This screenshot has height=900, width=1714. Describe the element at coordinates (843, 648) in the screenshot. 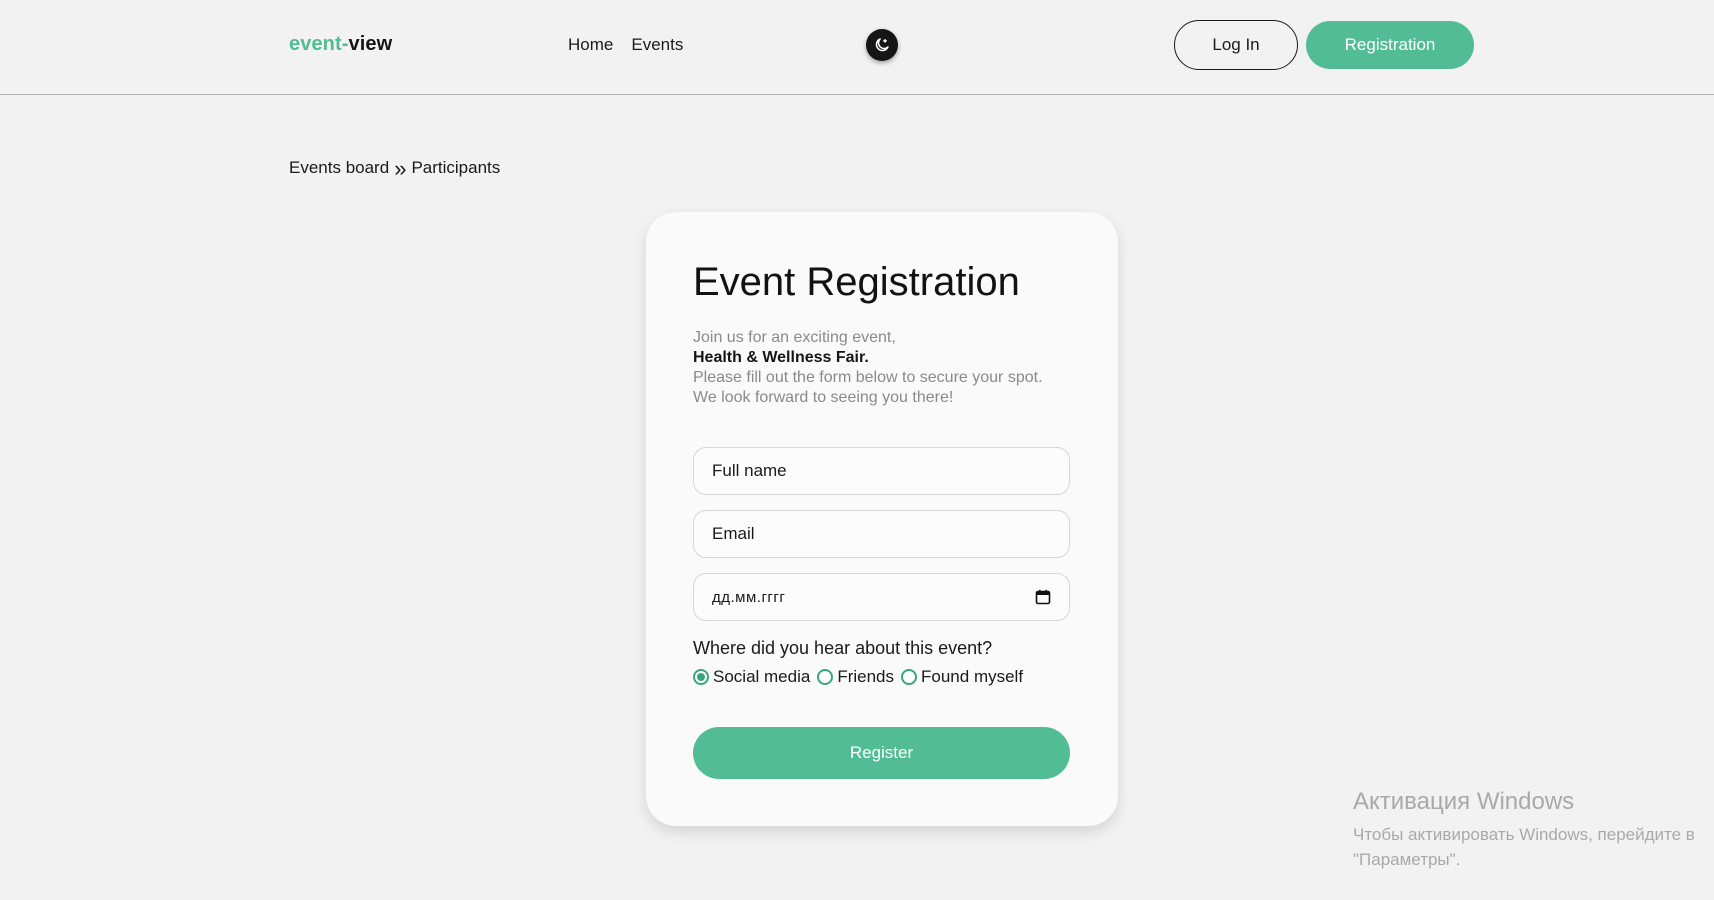

I see `source-question: Where did you hear about this event?` at that location.